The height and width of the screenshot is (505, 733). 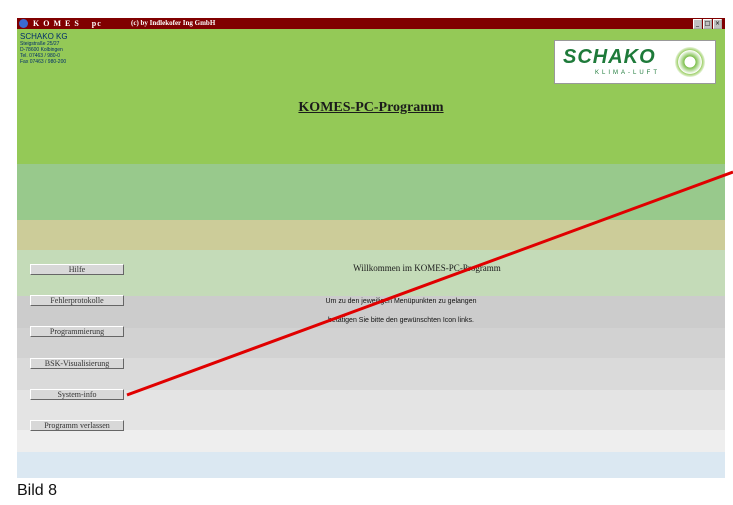 I want to click on schako-logo: SCHAKO KLIMA-LUFT, so click(x=635, y=62).